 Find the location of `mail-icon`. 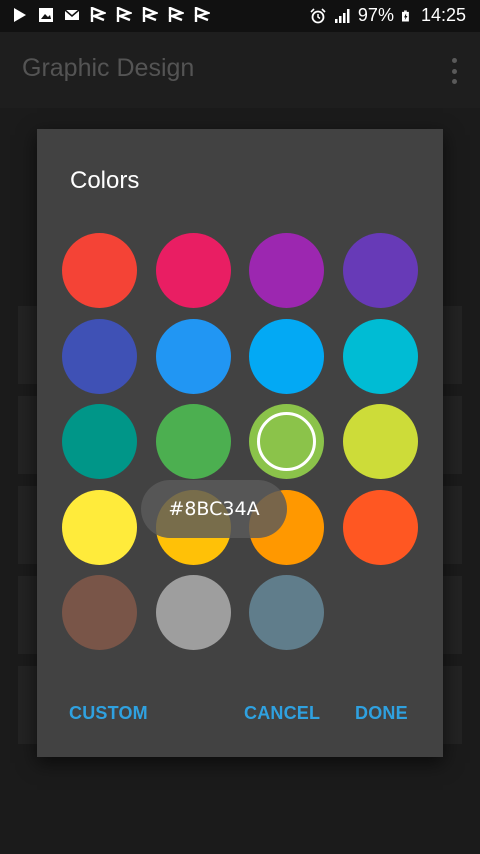

mail-icon is located at coordinates (72, 14).